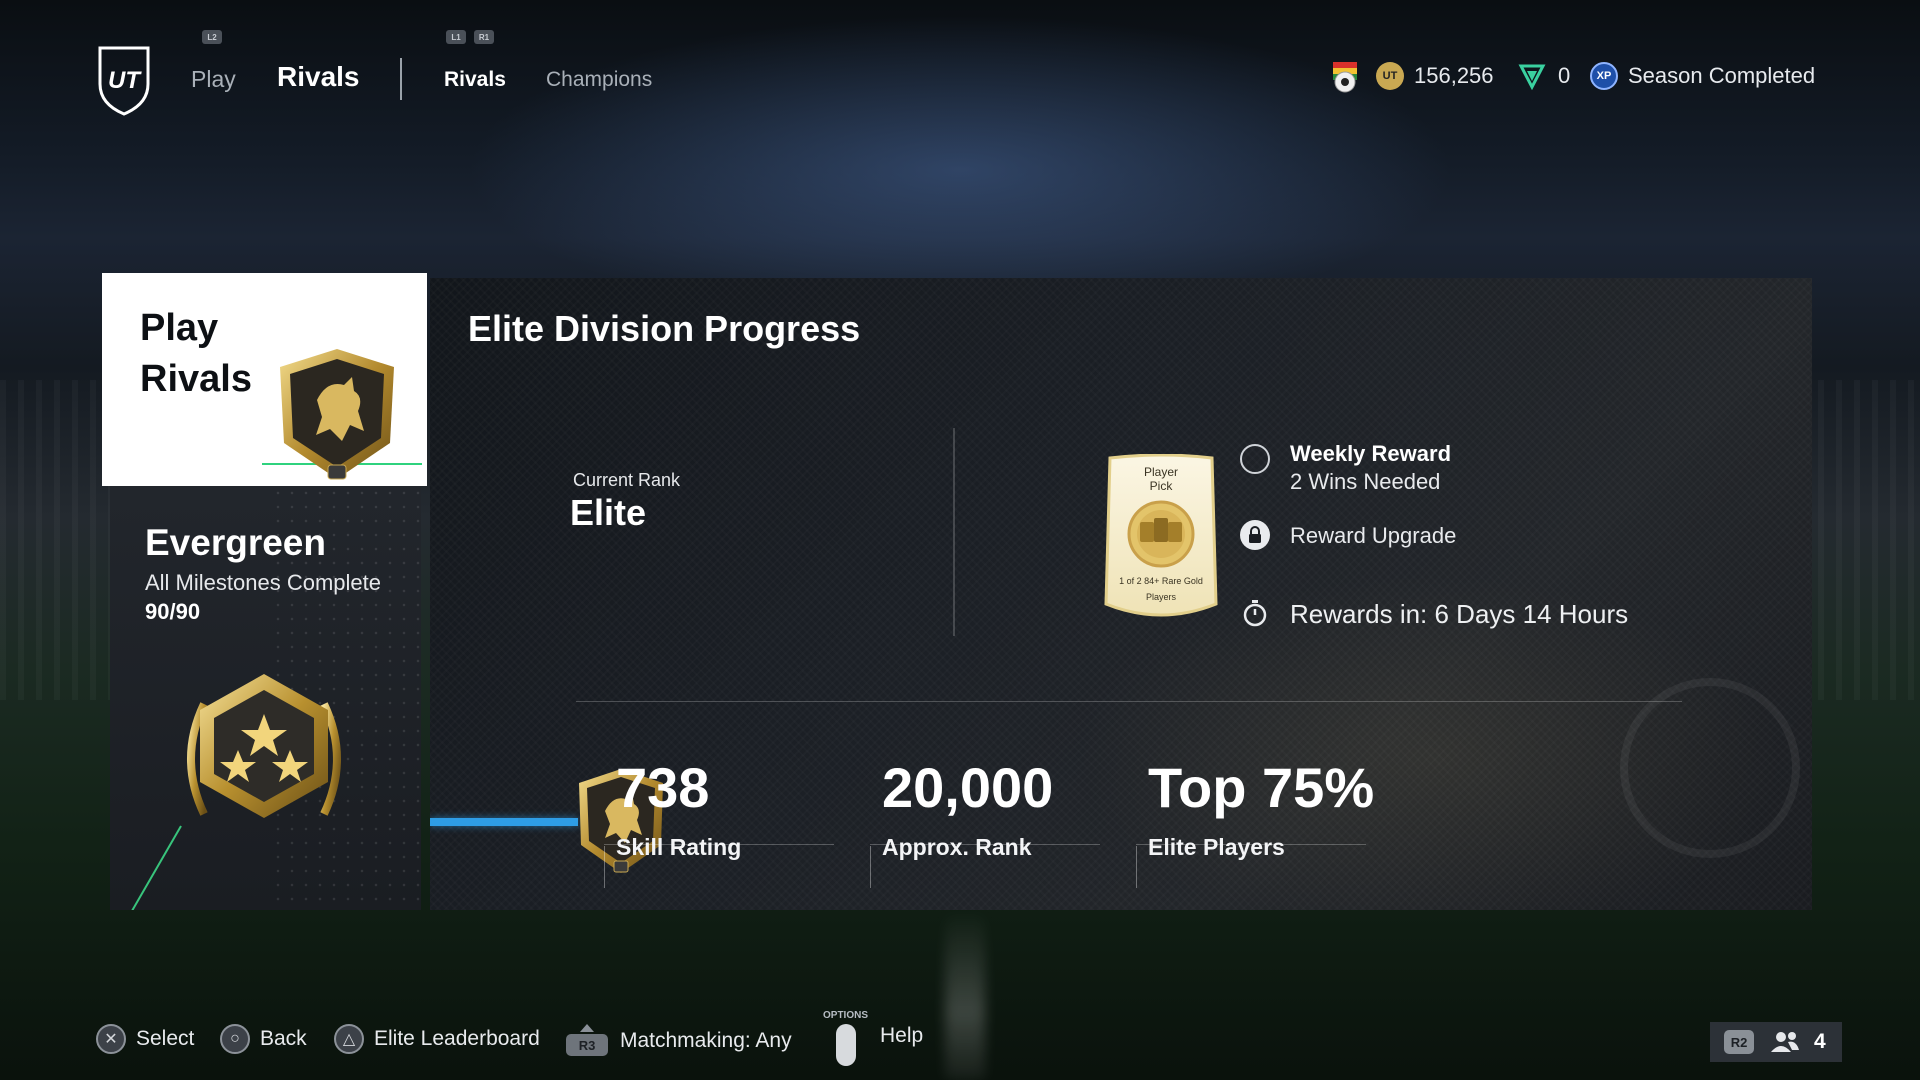  Describe the element at coordinates (846, 1045) in the screenshot. I see `options-button-icon` at that location.